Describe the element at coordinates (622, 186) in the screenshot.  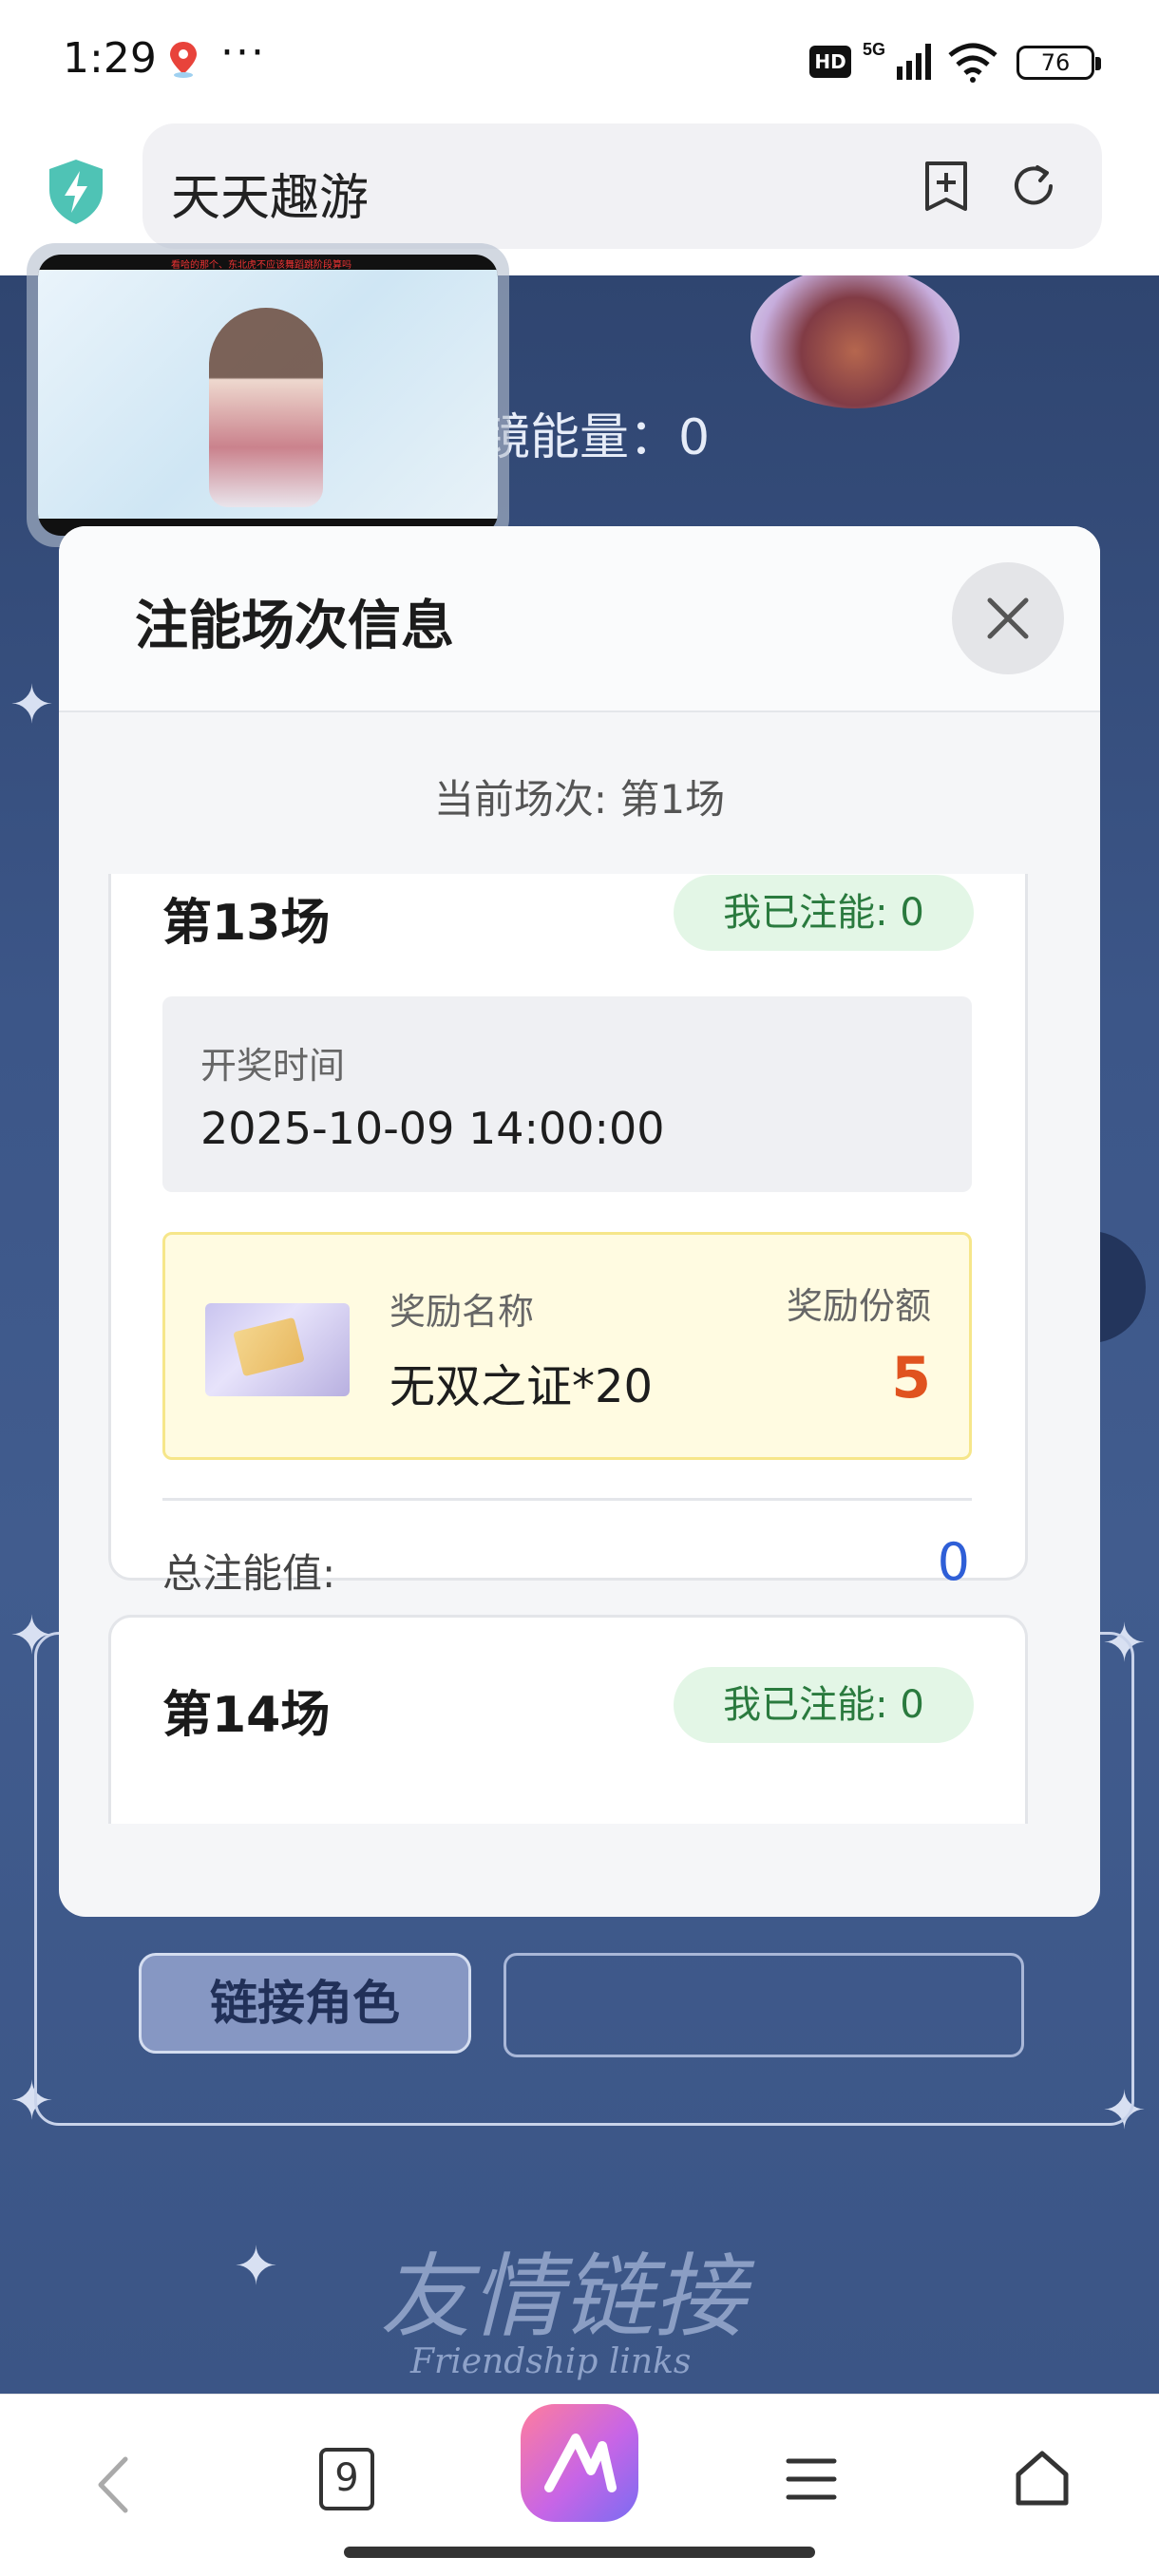
I see `address-bar: 天天趣游` at that location.